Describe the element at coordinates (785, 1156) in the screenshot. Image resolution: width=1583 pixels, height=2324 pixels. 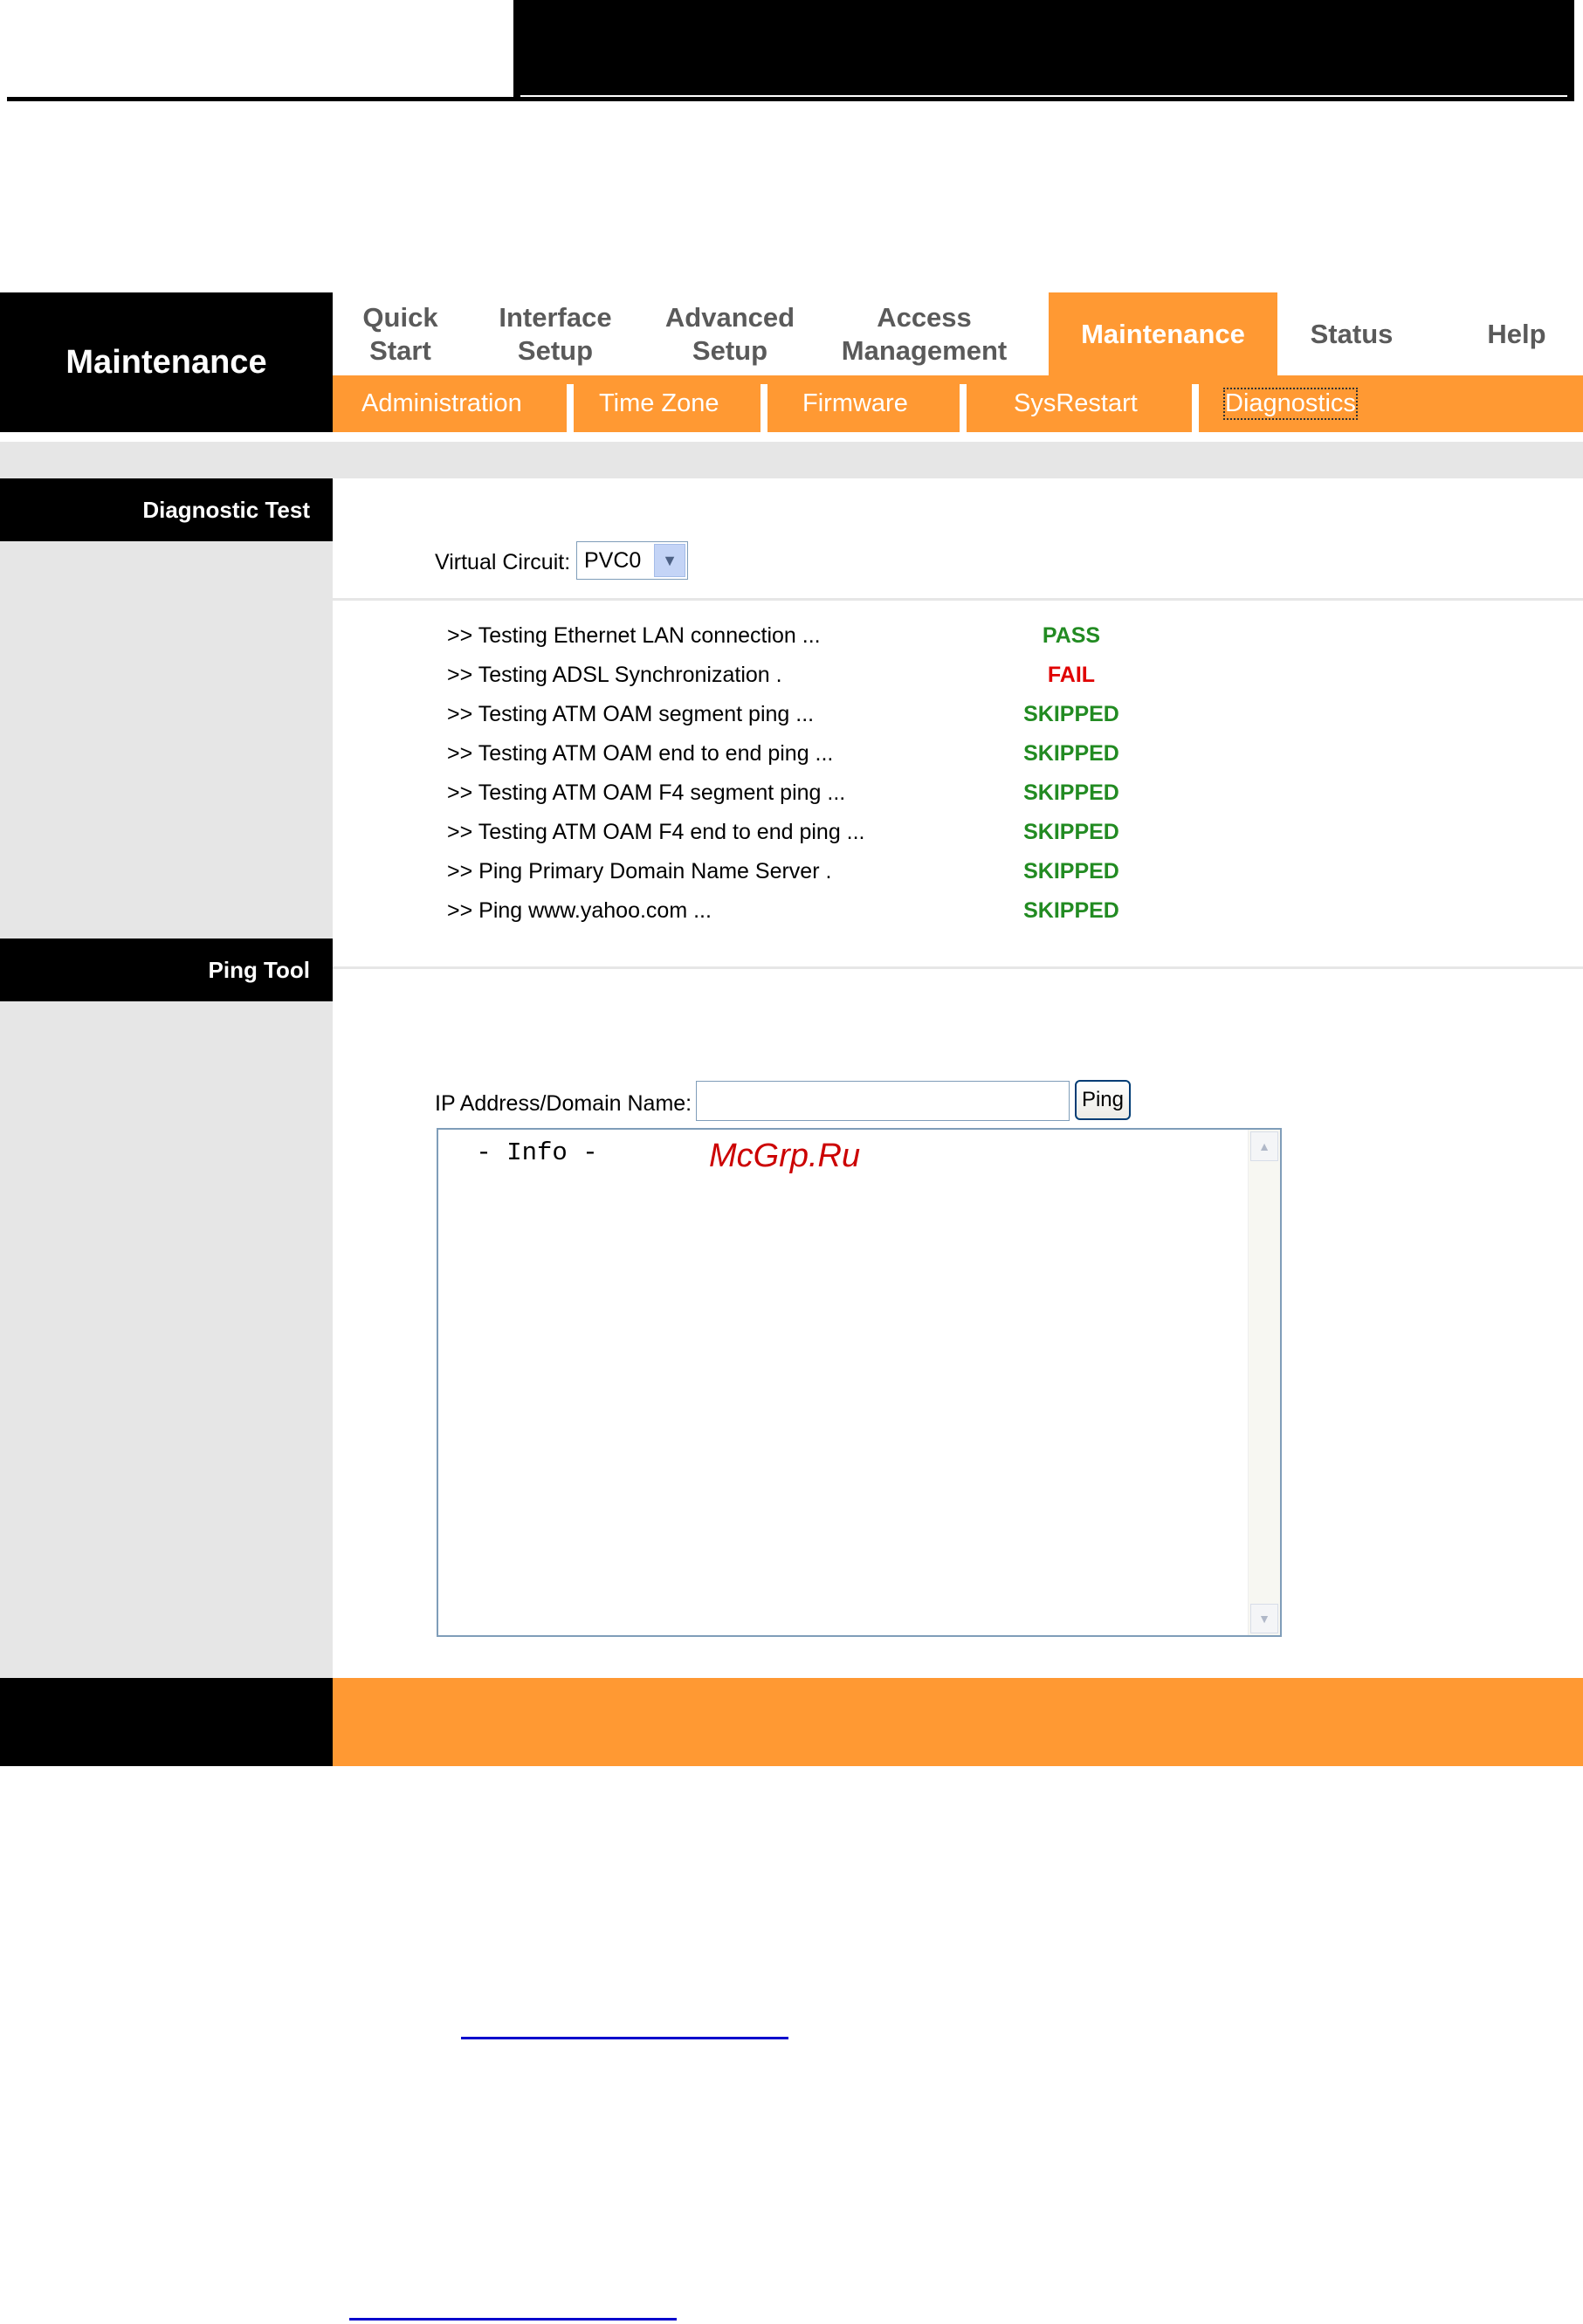
I see `watermark: McGrp.Ru` at that location.